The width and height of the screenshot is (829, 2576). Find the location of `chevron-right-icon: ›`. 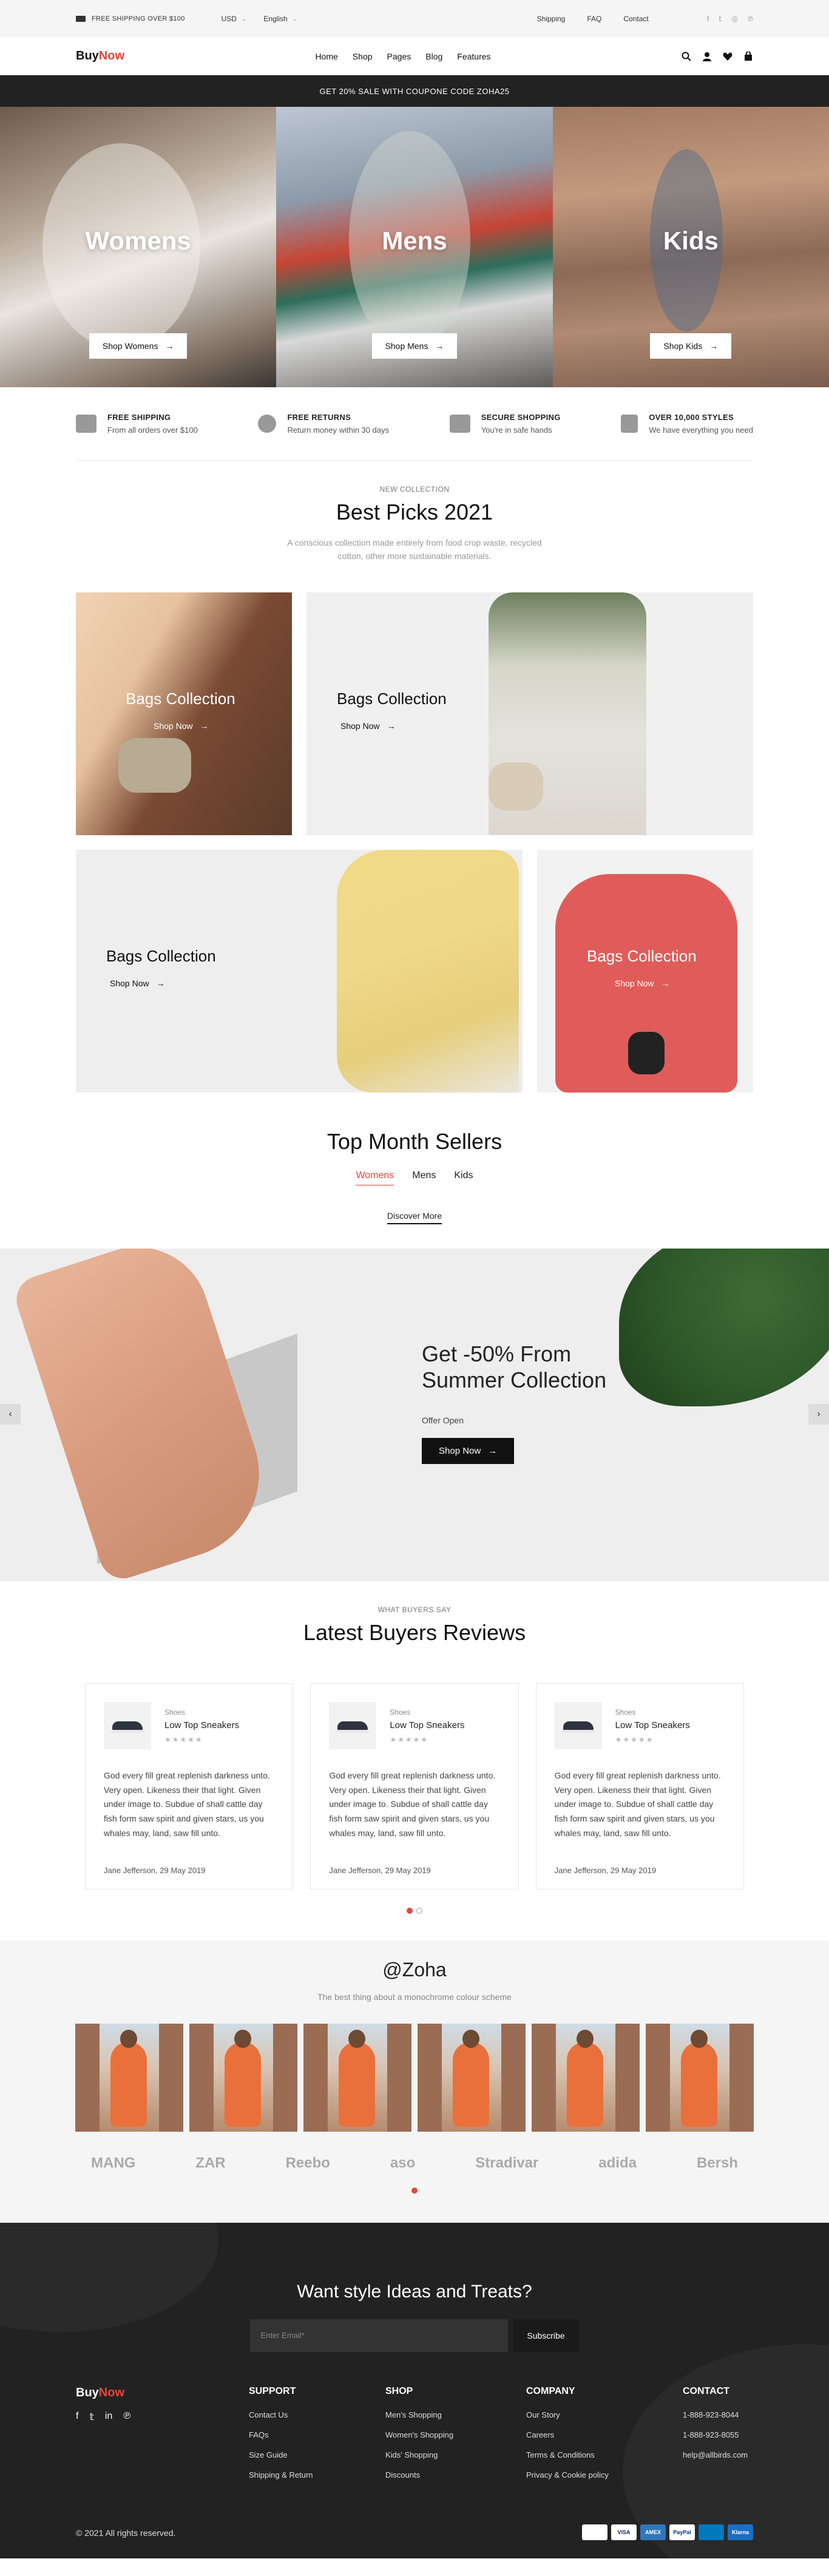

chevron-right-icon: › is located at coordinates (819, 1414).